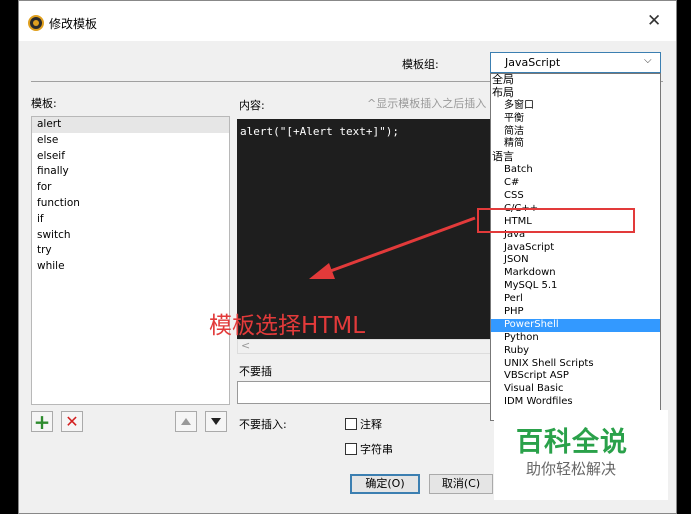  What do you see at coordinates (648, 60) in the screenshot?
I see `chevron-down-icon: ⌵` at bounding box center [648, 60].